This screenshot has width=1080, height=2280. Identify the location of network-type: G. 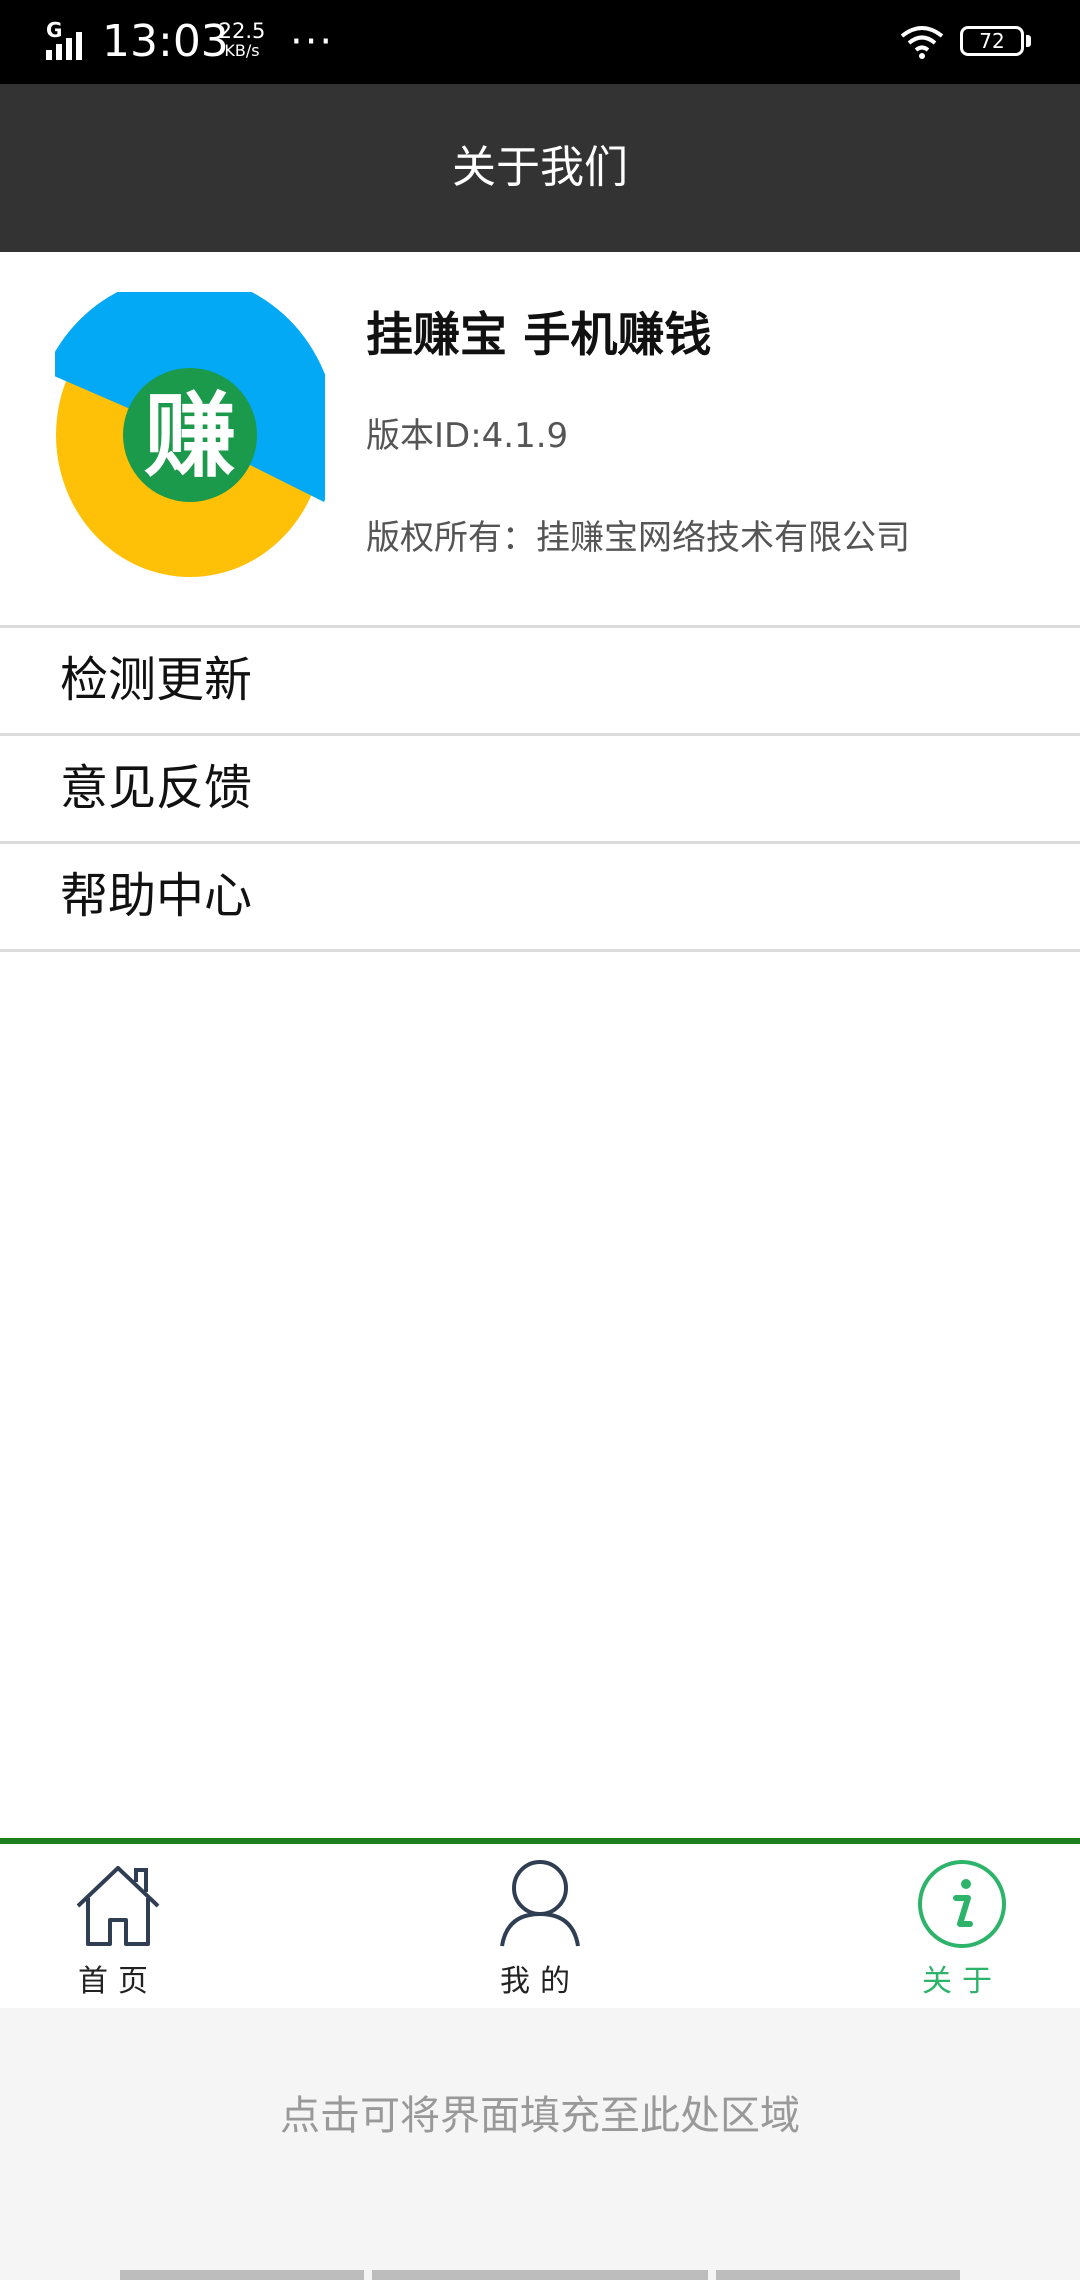
(54, 30).